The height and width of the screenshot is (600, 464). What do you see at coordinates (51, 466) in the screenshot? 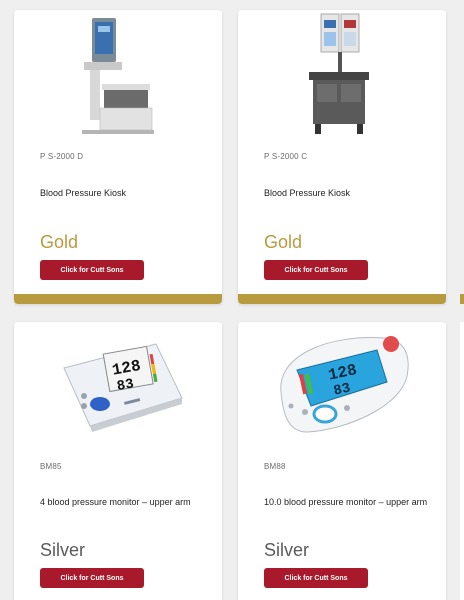
I see `product-code: BM85` at bounding box center [51, 466].